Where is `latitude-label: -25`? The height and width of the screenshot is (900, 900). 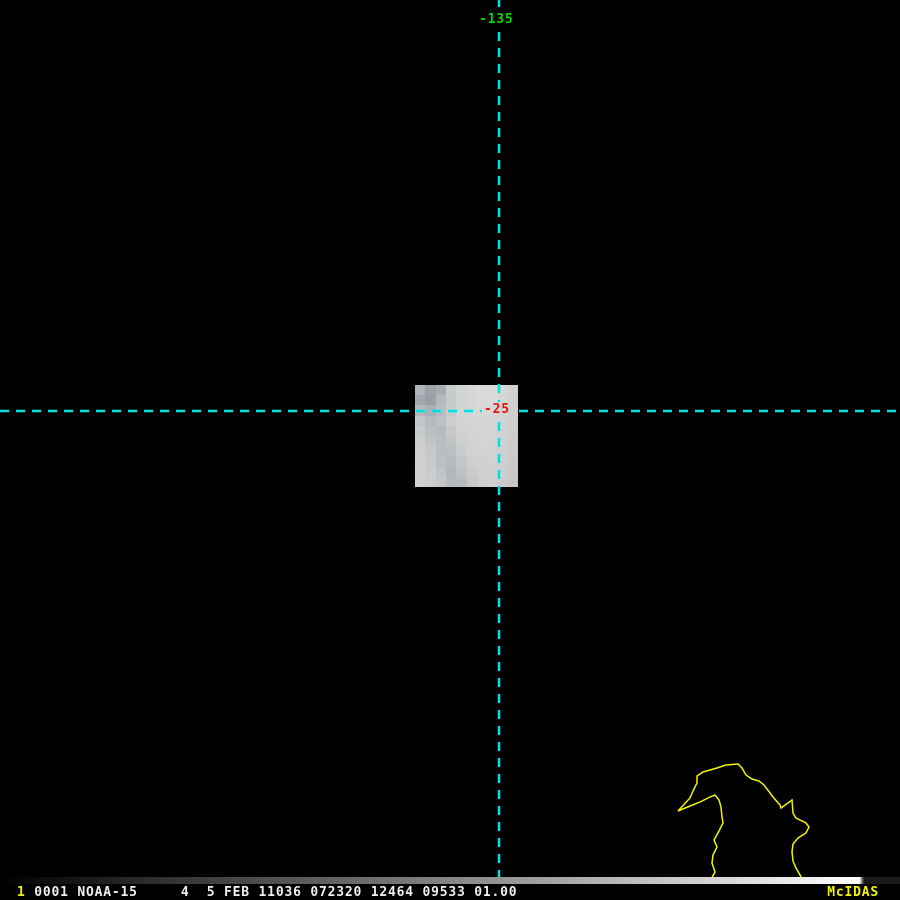
latitude-label: -25 is located at coordinates (497, 409).